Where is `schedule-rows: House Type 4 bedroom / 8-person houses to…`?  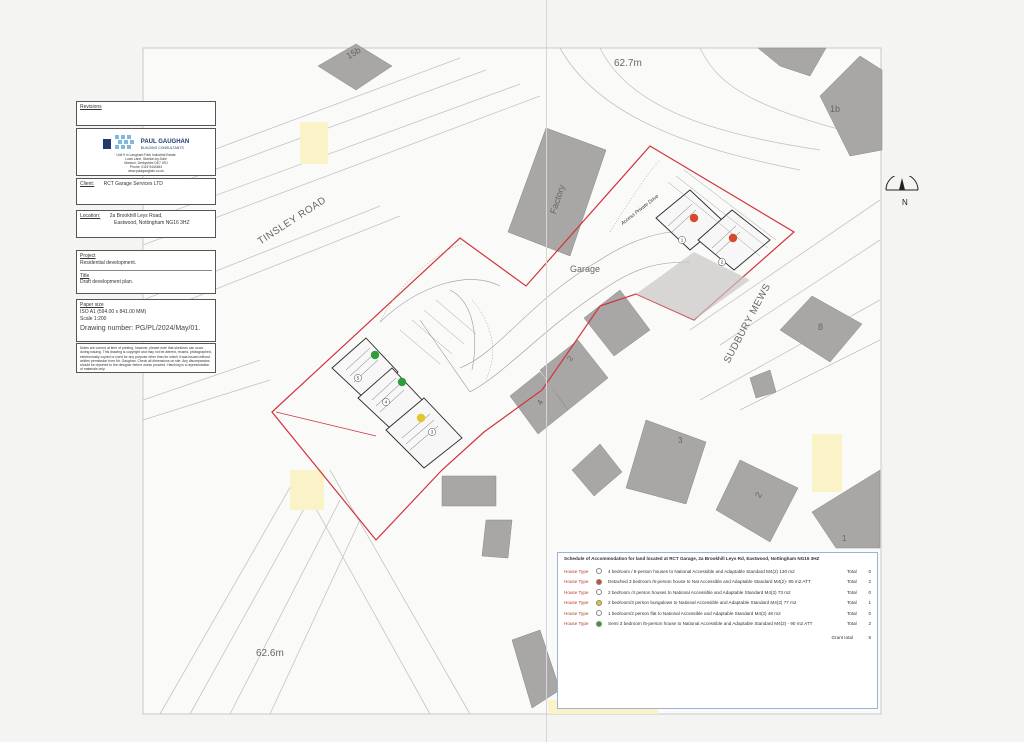 schedule-rows: House Type 4 bedroom / 8-person houses to… is located at coordinates (717, 597).